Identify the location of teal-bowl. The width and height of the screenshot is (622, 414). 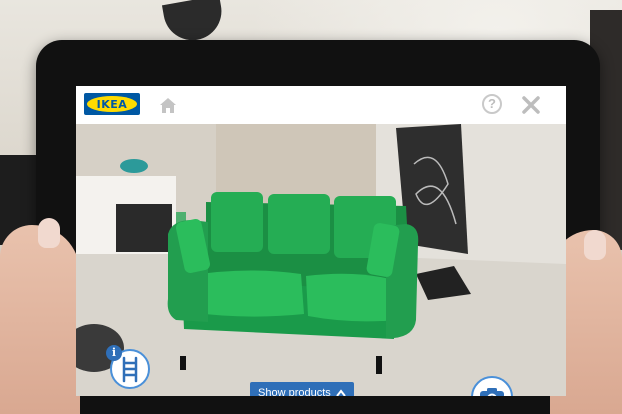
(134, 166).